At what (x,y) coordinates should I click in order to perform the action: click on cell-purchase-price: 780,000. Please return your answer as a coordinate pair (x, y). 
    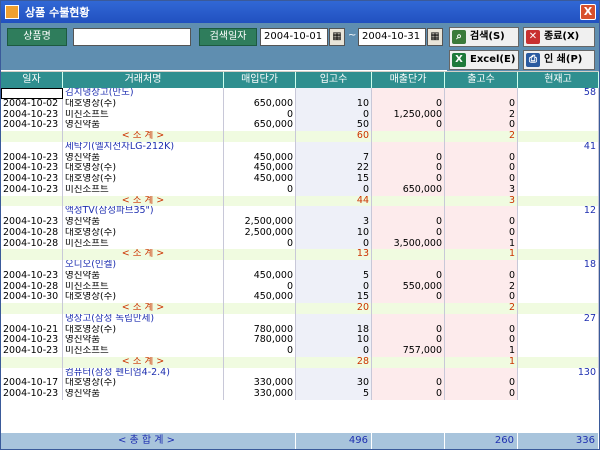
    Looking at the image, I should click on (260, 330).